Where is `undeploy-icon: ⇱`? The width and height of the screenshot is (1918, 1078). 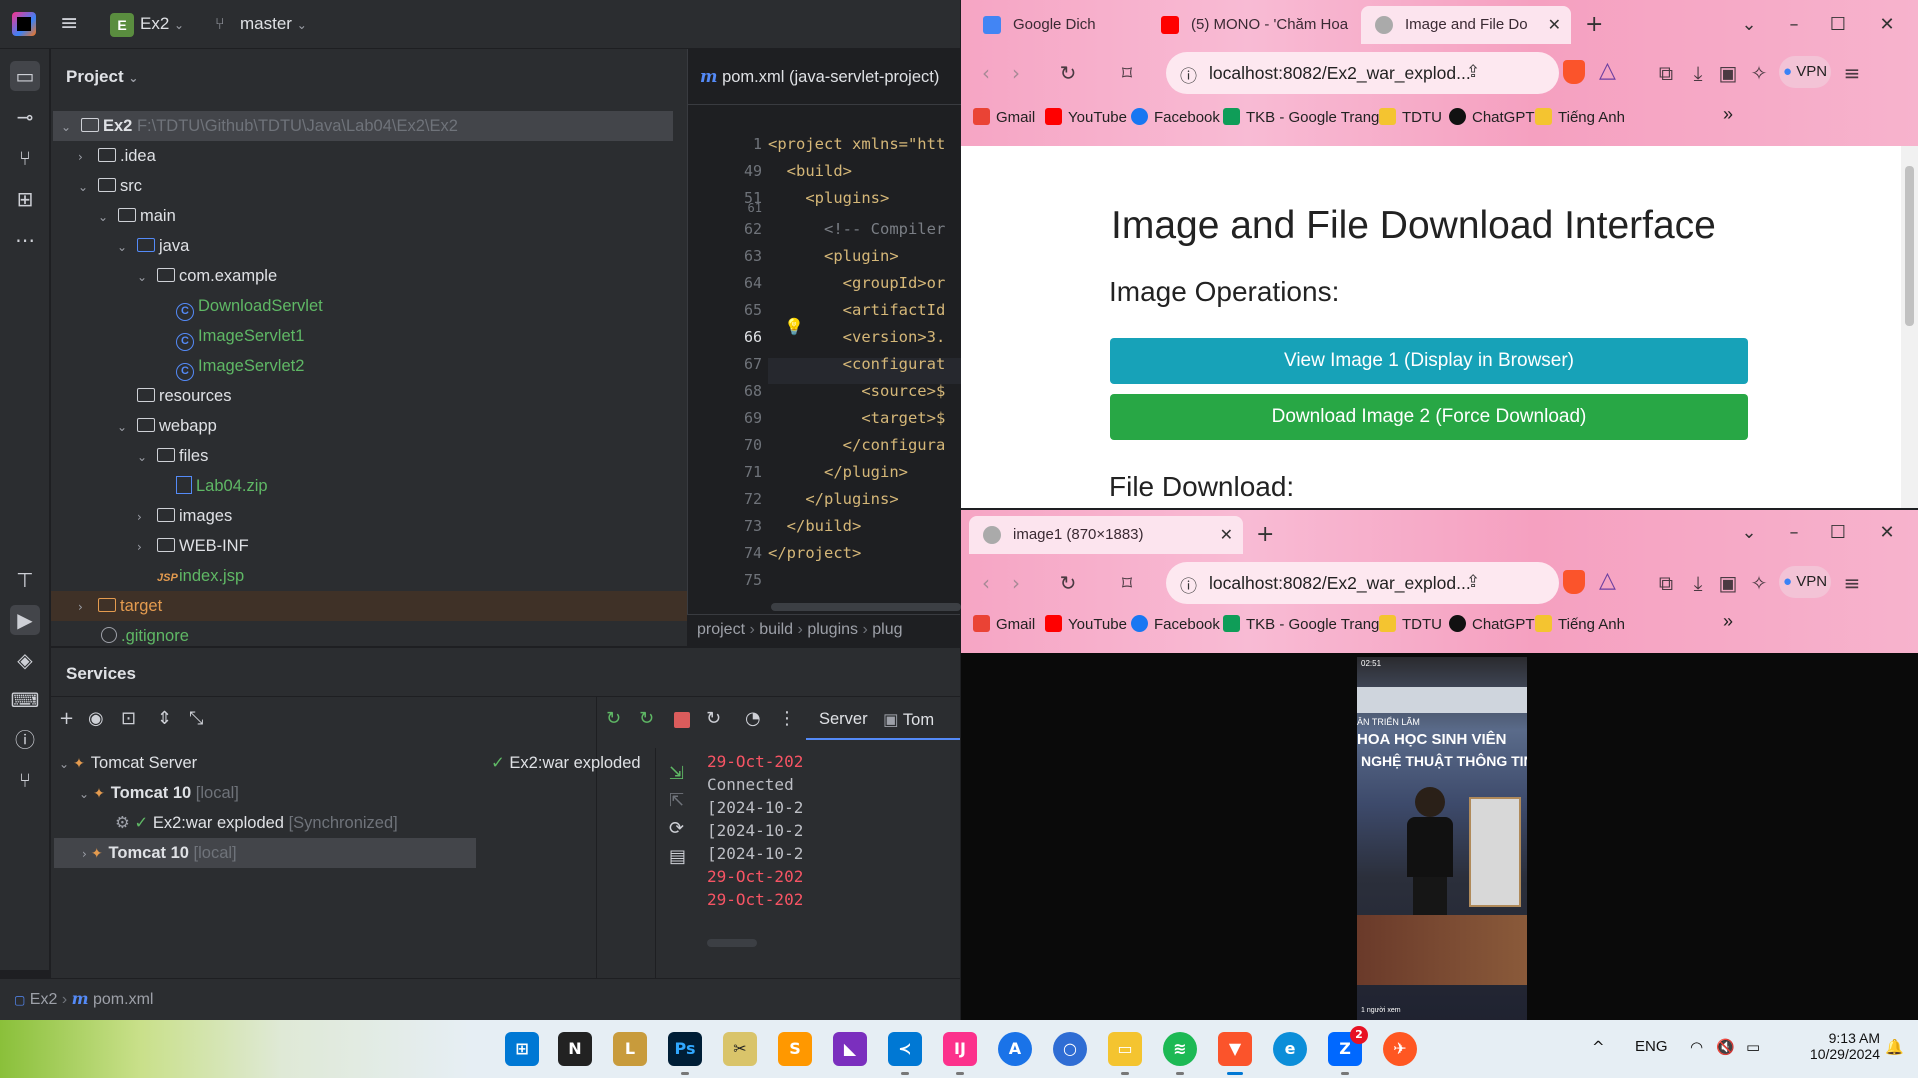 undeploy-icon: ⇱ is located at coordinates (676, 800).